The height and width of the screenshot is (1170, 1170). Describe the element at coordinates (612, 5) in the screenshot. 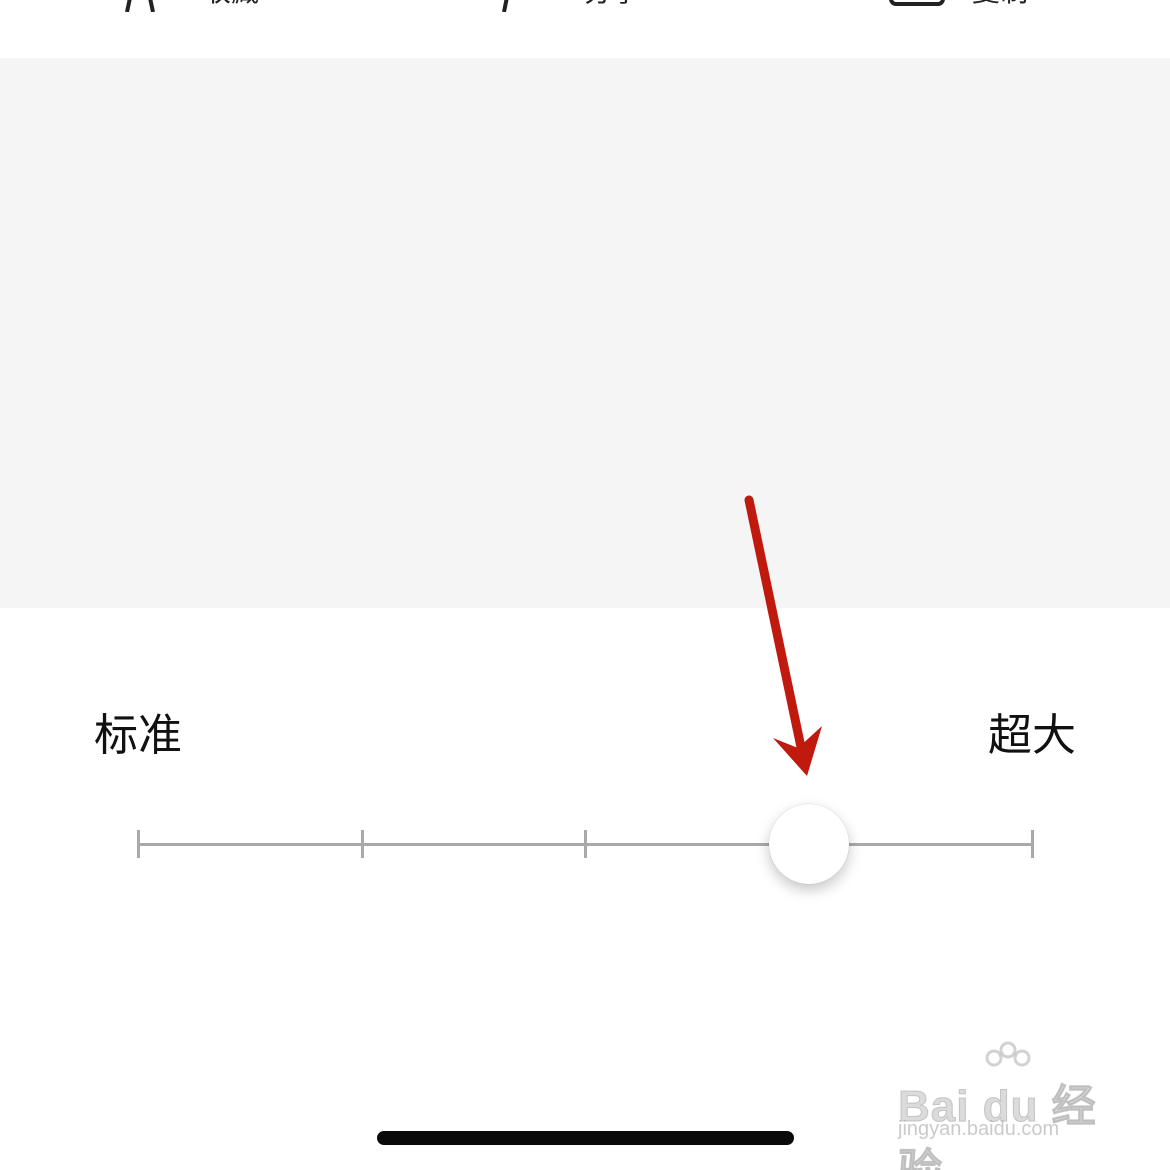

I see `share-label: 分享` at that location.